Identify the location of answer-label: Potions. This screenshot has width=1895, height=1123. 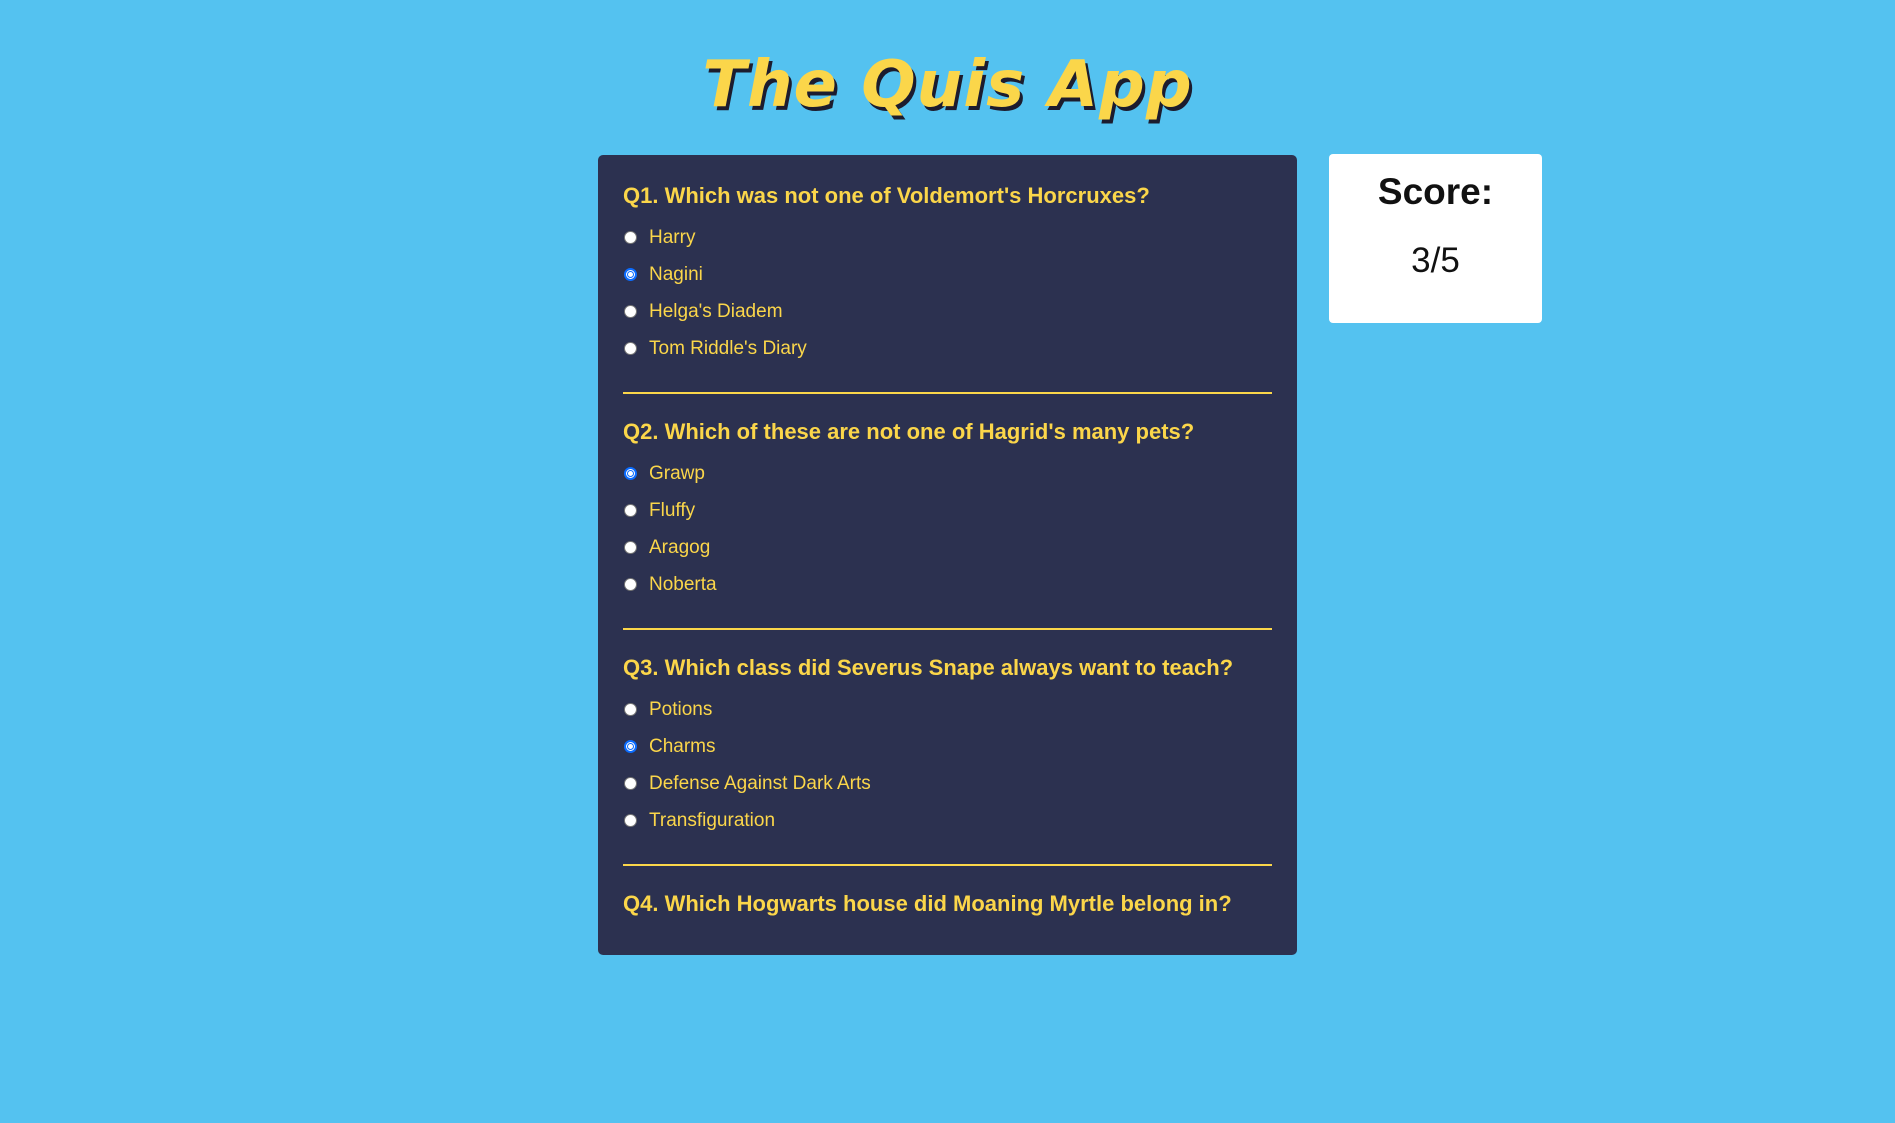
(680, 710).